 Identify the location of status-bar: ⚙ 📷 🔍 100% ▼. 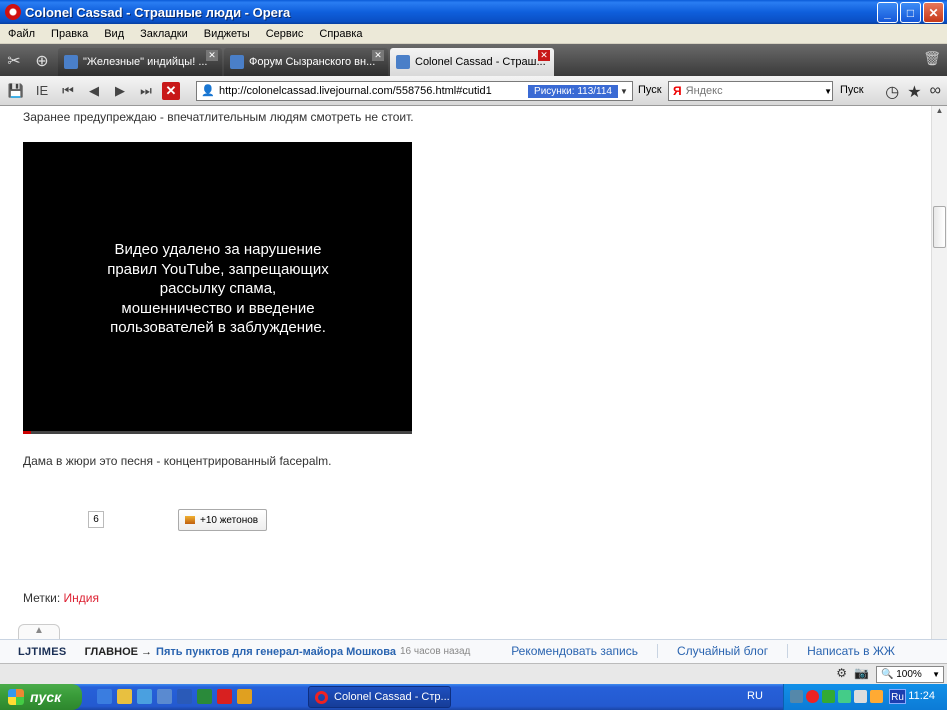
(473, 673).